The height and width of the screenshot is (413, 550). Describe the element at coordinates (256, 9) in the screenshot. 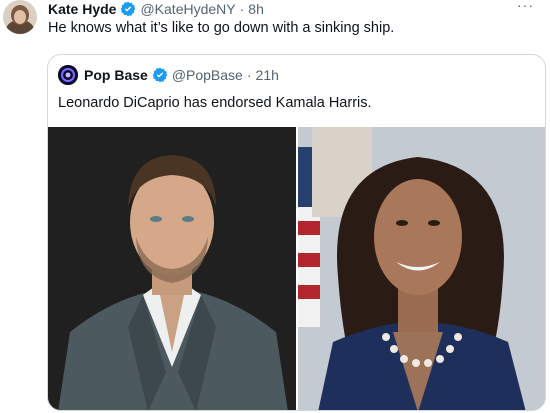

I see `timestamp: 8h` at that location.